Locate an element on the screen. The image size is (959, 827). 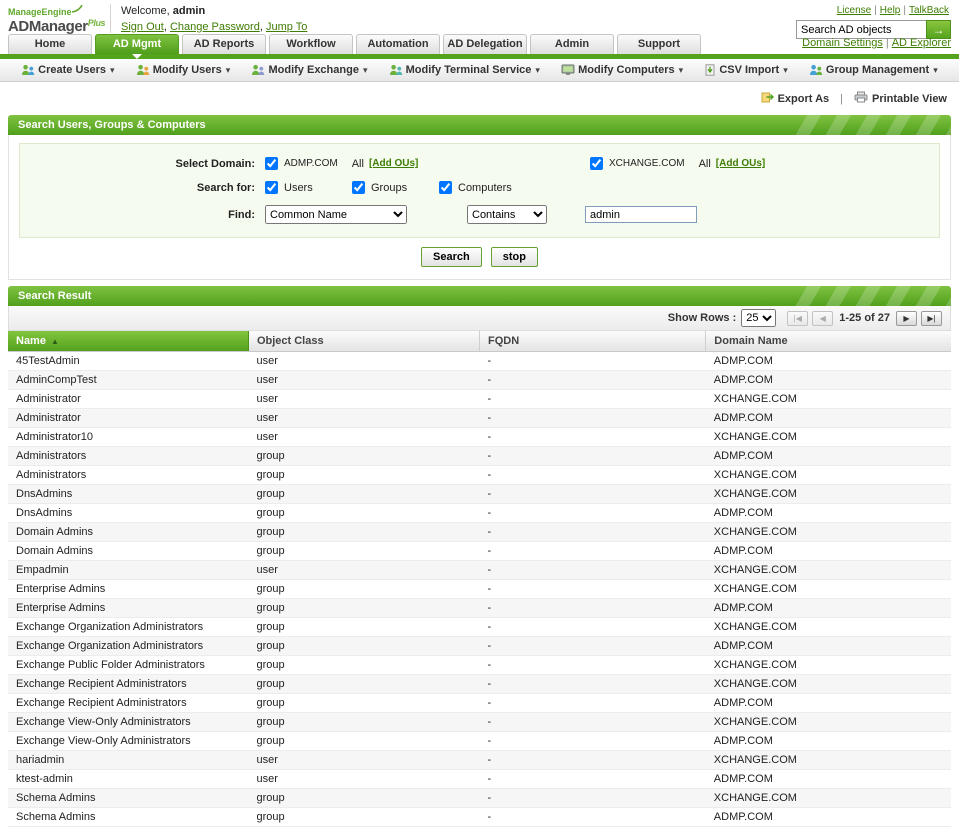
toolbar-label: Modify Terminal Service is located at coordinates (468, 70).